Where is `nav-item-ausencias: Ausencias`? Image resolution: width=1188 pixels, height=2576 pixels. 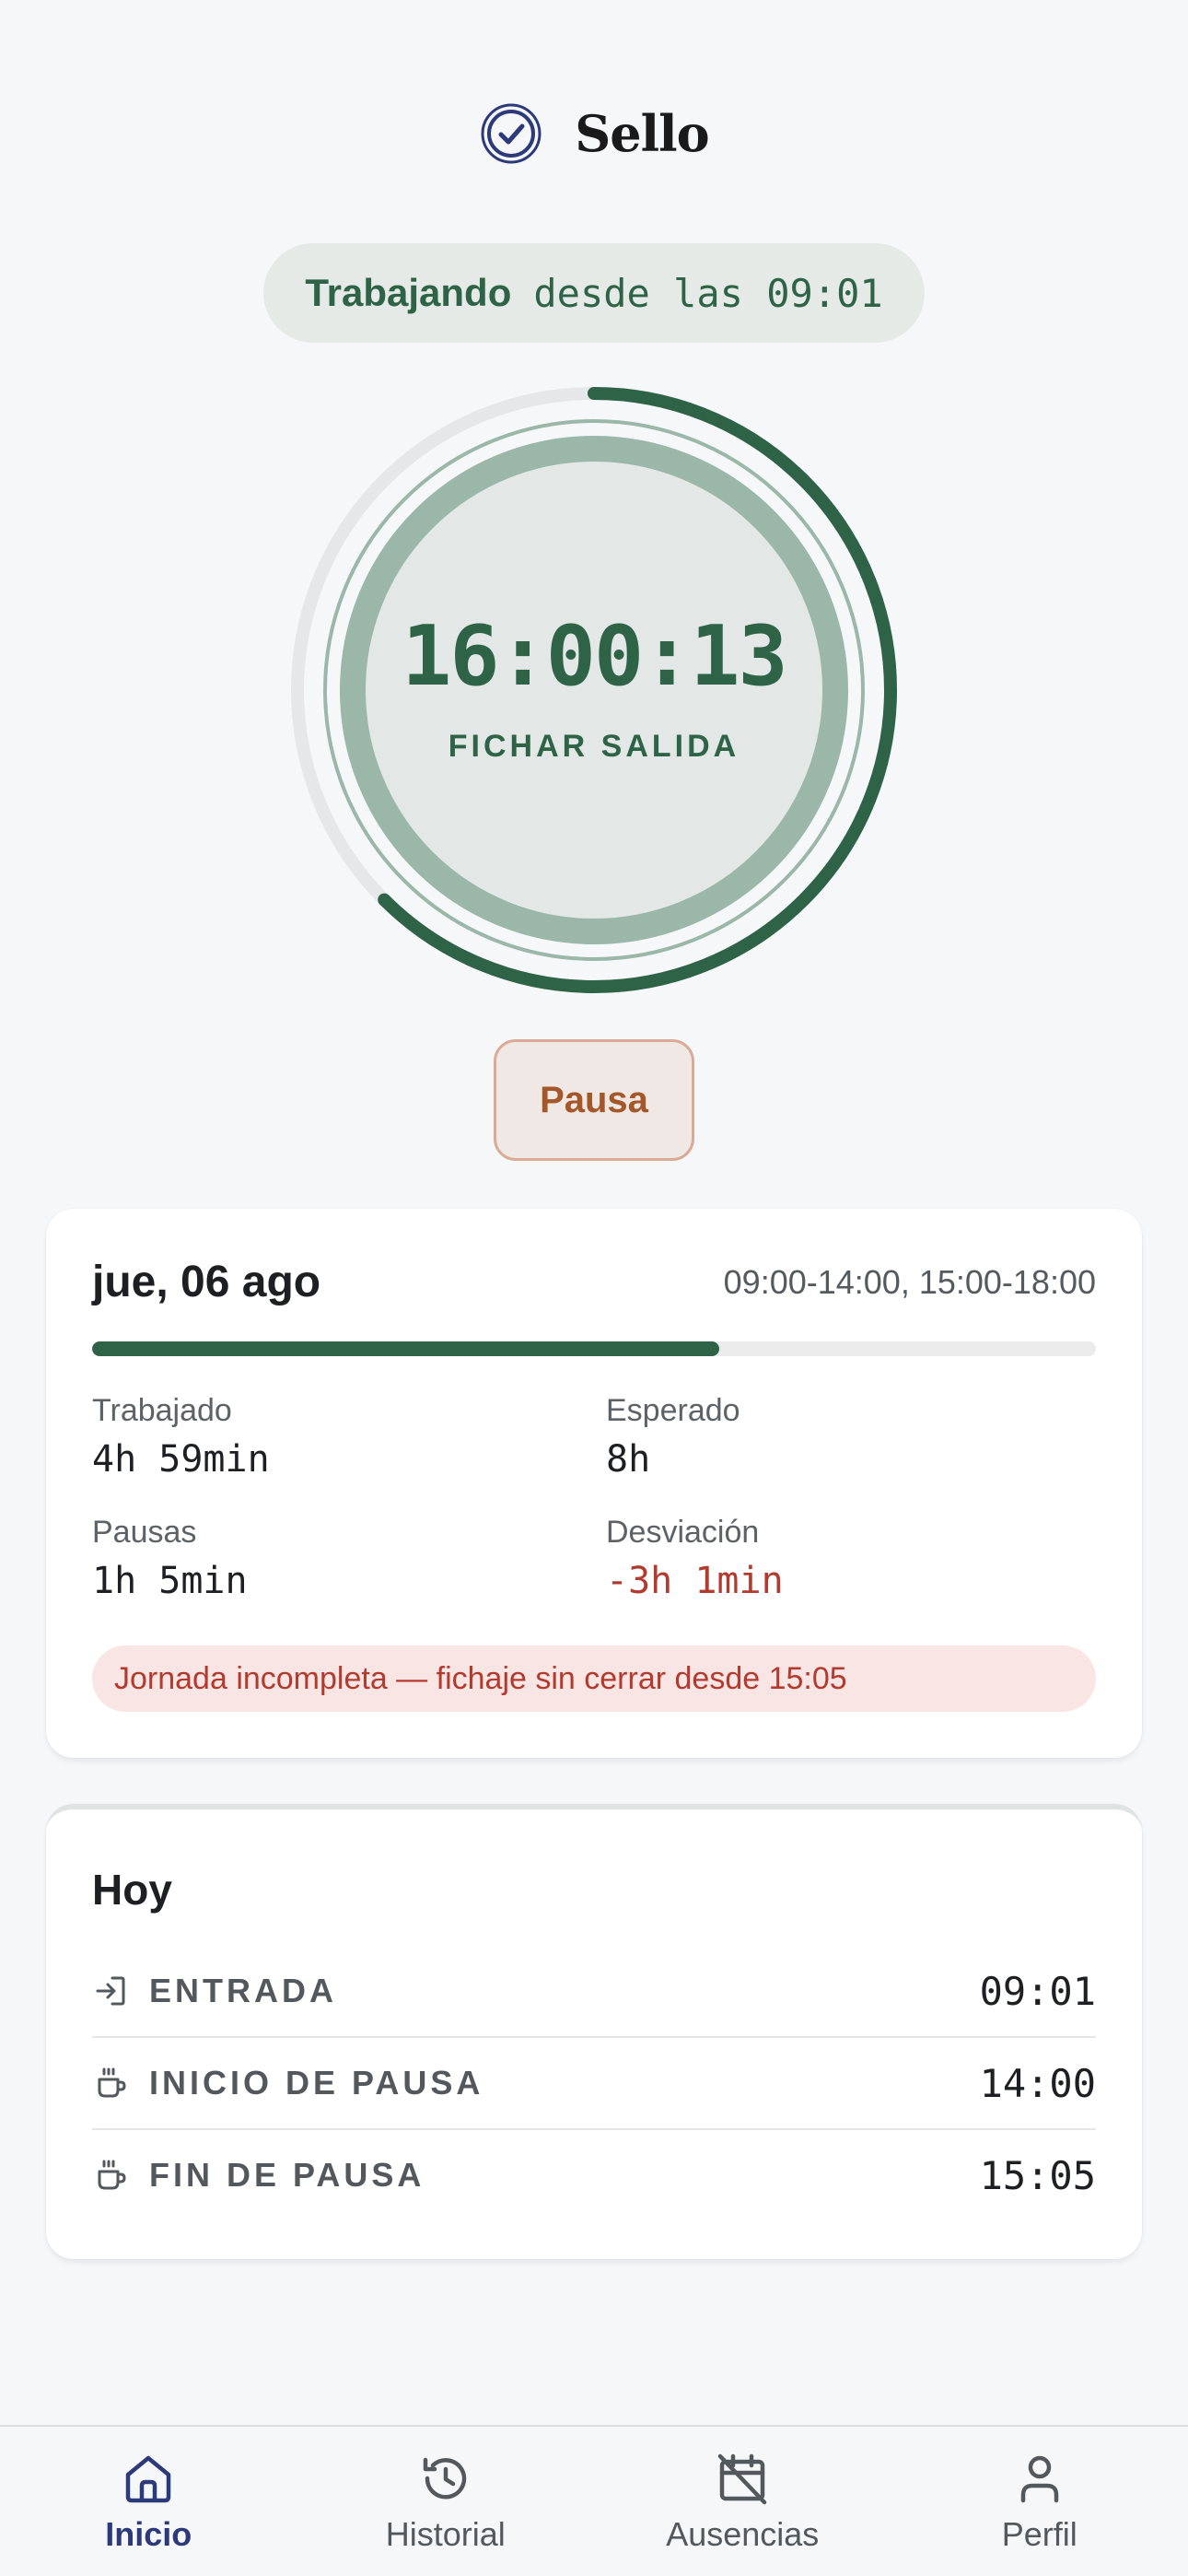 nav-item-ausencias: Ausencias is located at coordinates (742, 2501).